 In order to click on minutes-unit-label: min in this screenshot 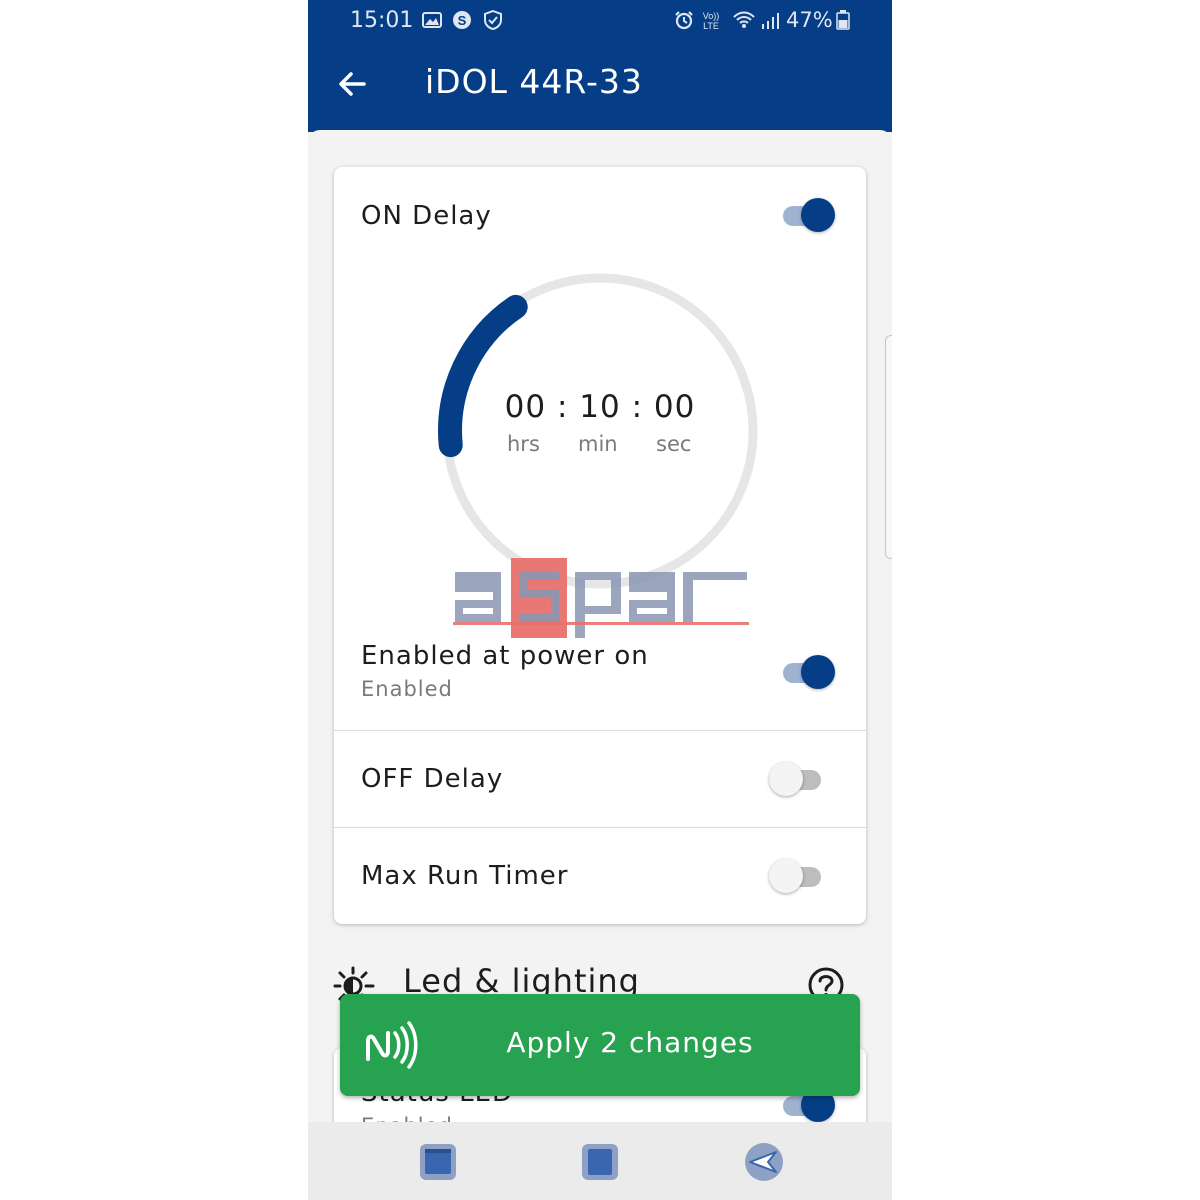, I will do `click(598, 444)`.